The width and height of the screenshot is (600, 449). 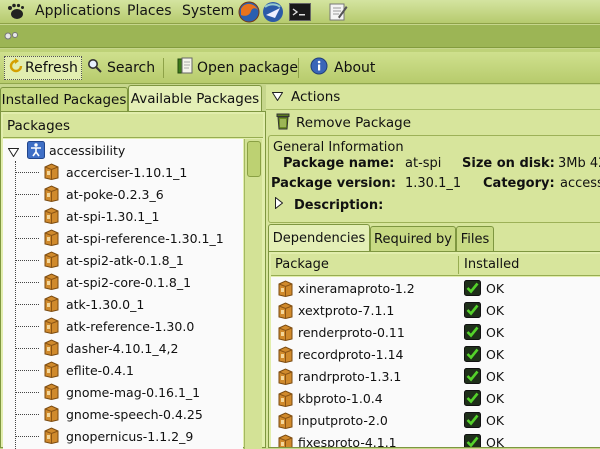 I want to click on package-name: at-spi2-core-0.1.8_1, so click(x=129, y=282).